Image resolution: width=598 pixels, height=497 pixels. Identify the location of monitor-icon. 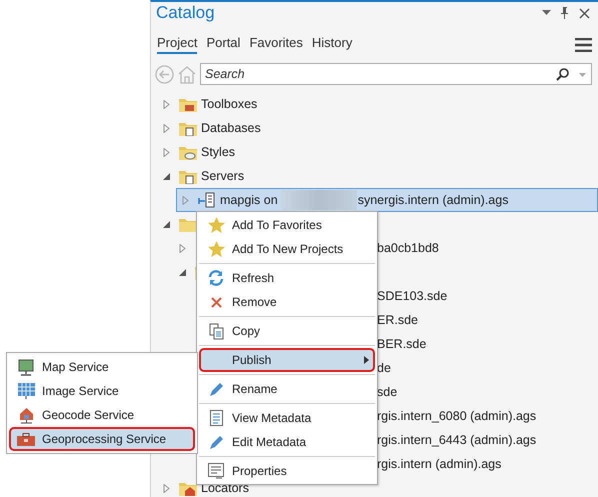
(26, 367).